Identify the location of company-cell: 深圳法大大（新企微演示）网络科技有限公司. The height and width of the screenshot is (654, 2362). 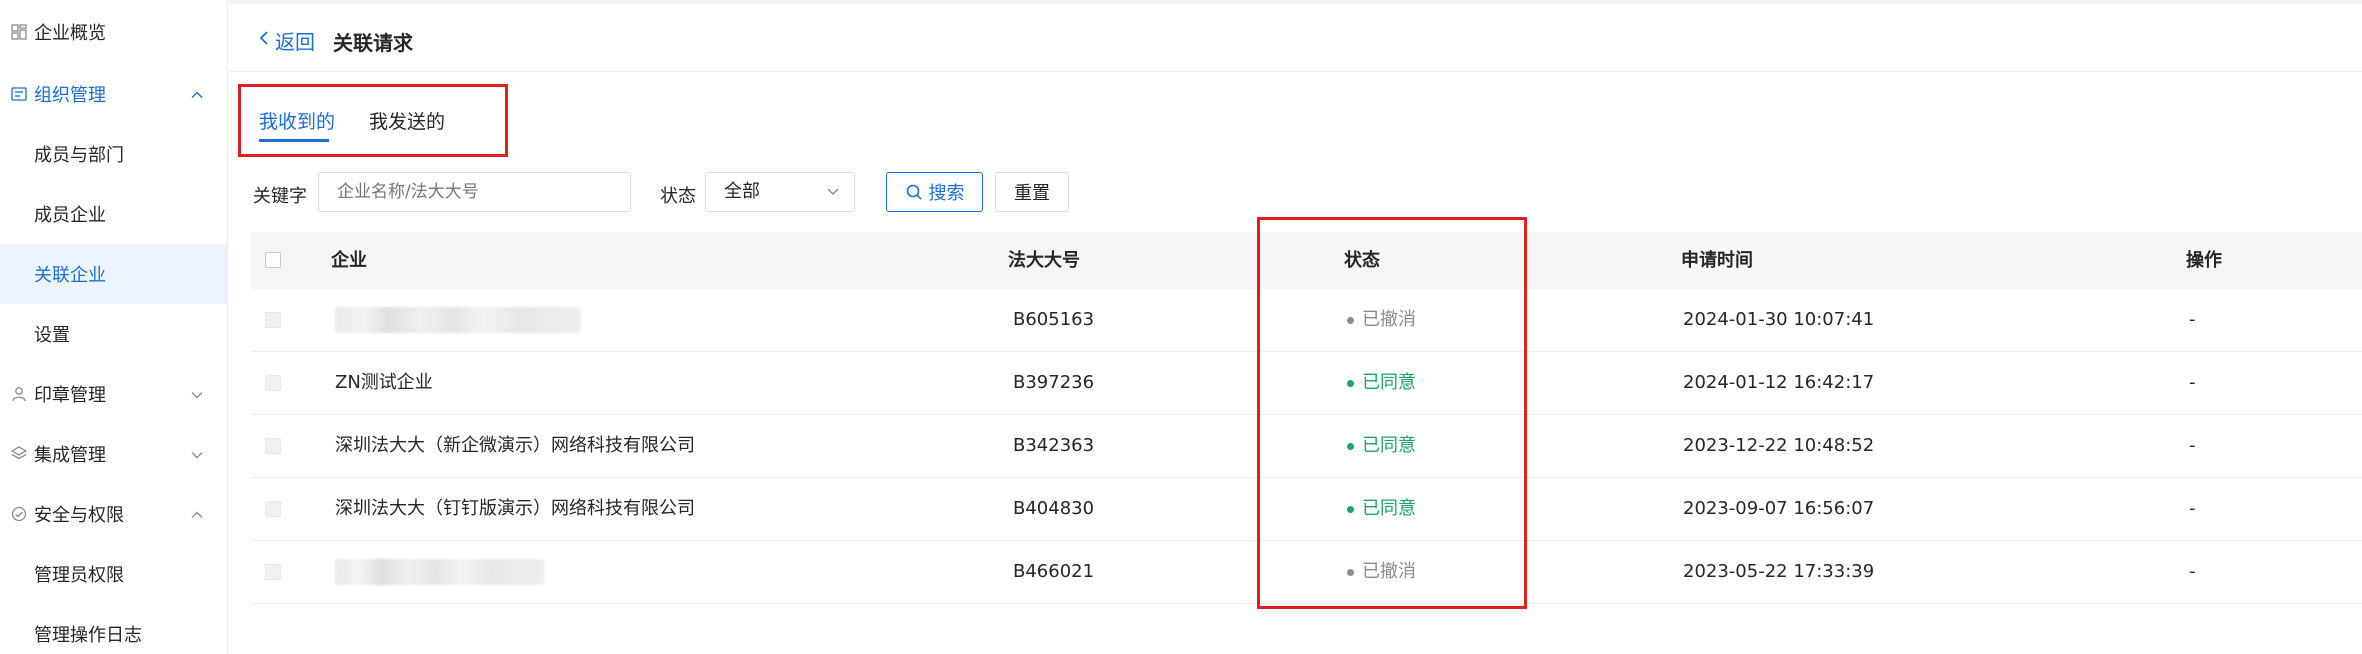
(515, 445).